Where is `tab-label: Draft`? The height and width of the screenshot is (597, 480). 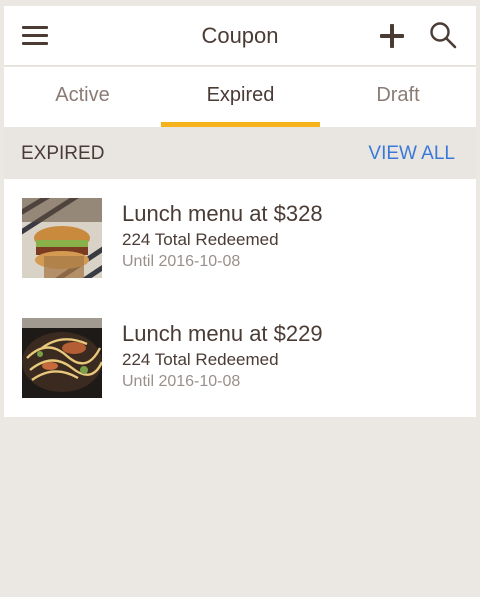 tab-label: Draft is located at coordinates (398, 95).